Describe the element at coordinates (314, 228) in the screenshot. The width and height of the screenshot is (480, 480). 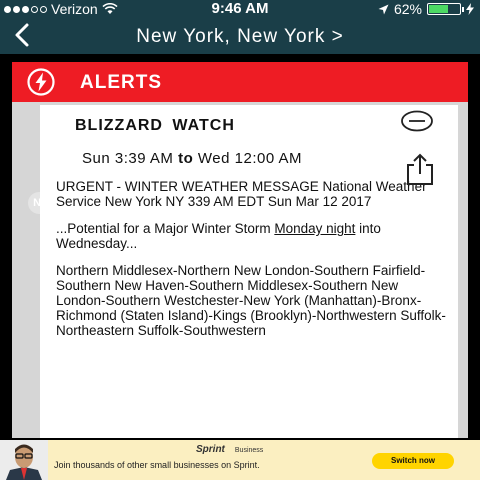
I see `alert-p2-link: Monday night` at that location.